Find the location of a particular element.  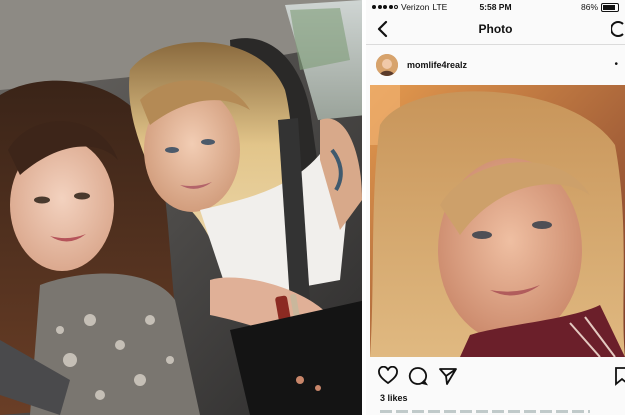

battery-icon is located at coordinates (610, 7).